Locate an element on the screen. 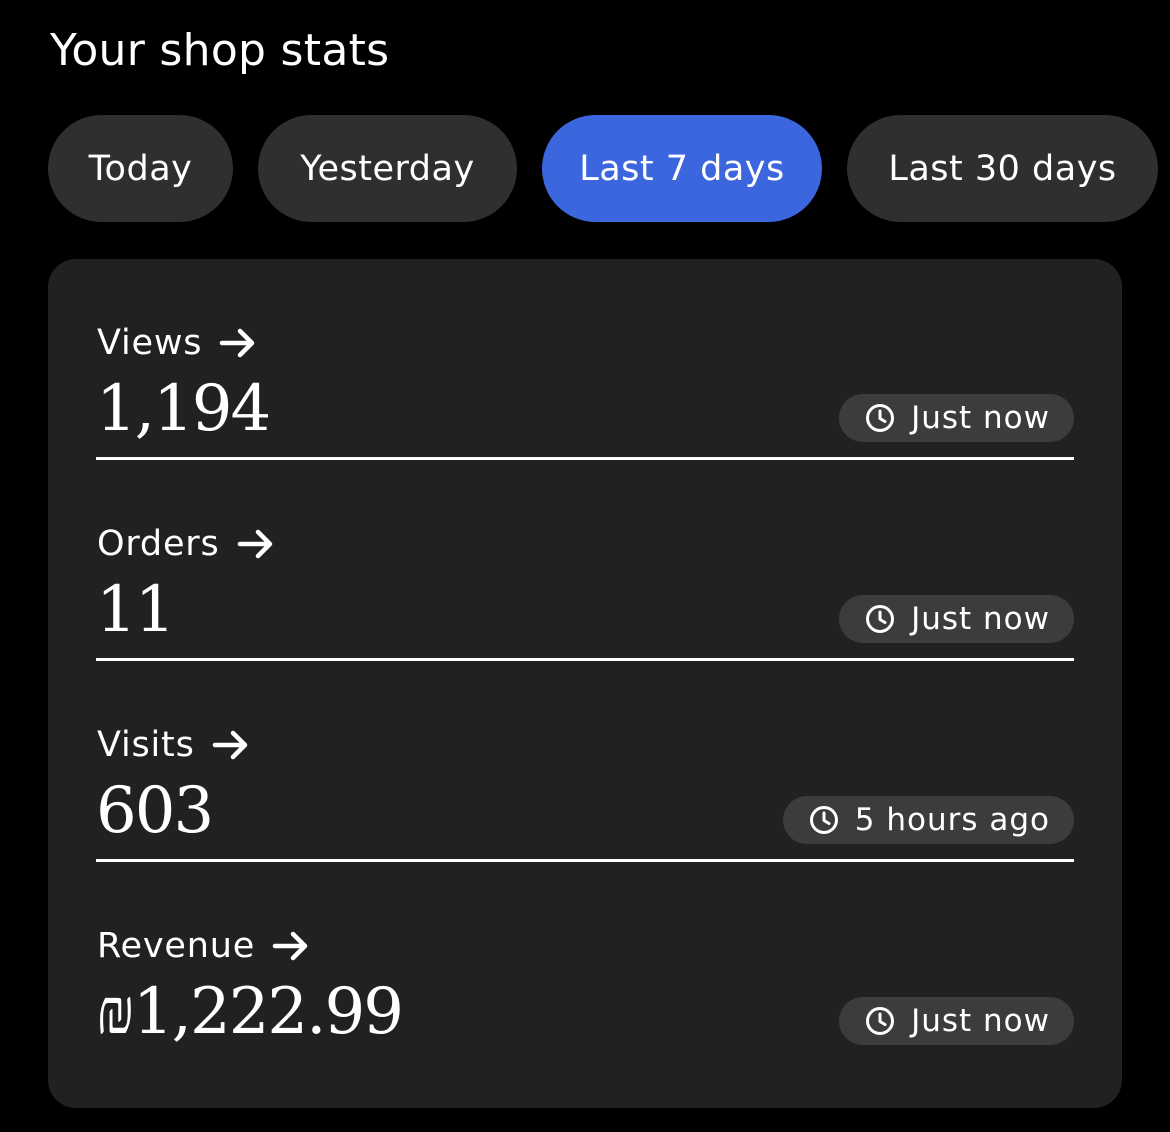 The height and width of the screenshot is (1132, 1170). date-range-tabs: Today Yesterday Last 7 days Last 30 days is located at coordinates (603, 168).